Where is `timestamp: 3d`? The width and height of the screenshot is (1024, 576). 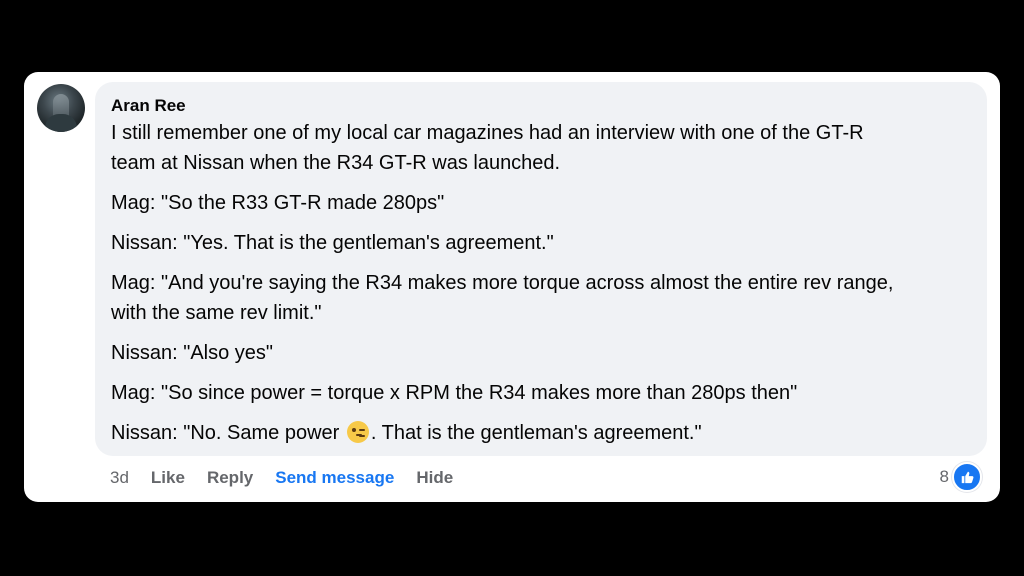 timestamp: 3d is located at coordinates (119, 478).